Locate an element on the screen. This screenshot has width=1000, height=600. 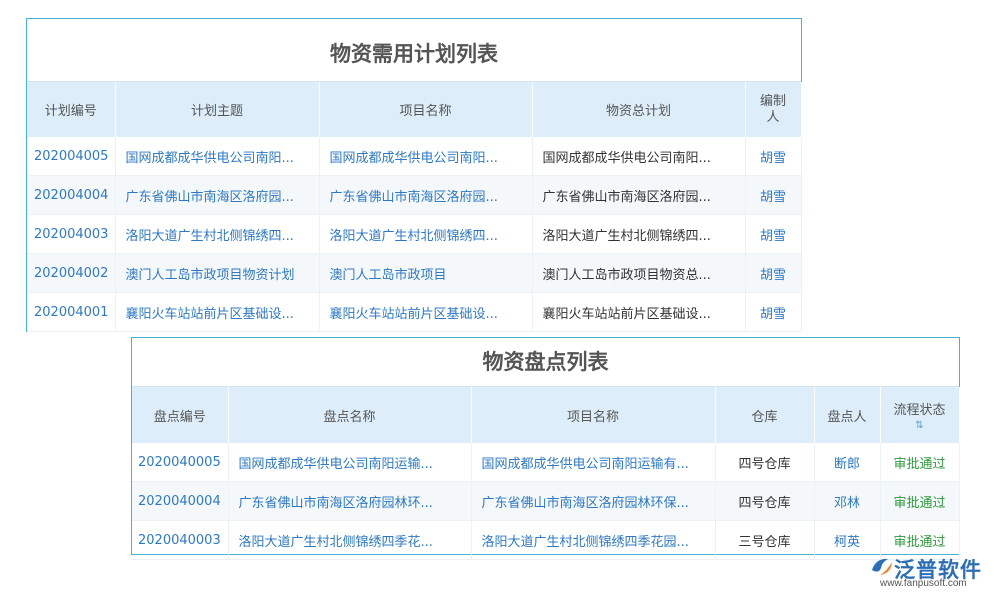
count-id-link: 2020040003 is located at coordinates (180, 540).